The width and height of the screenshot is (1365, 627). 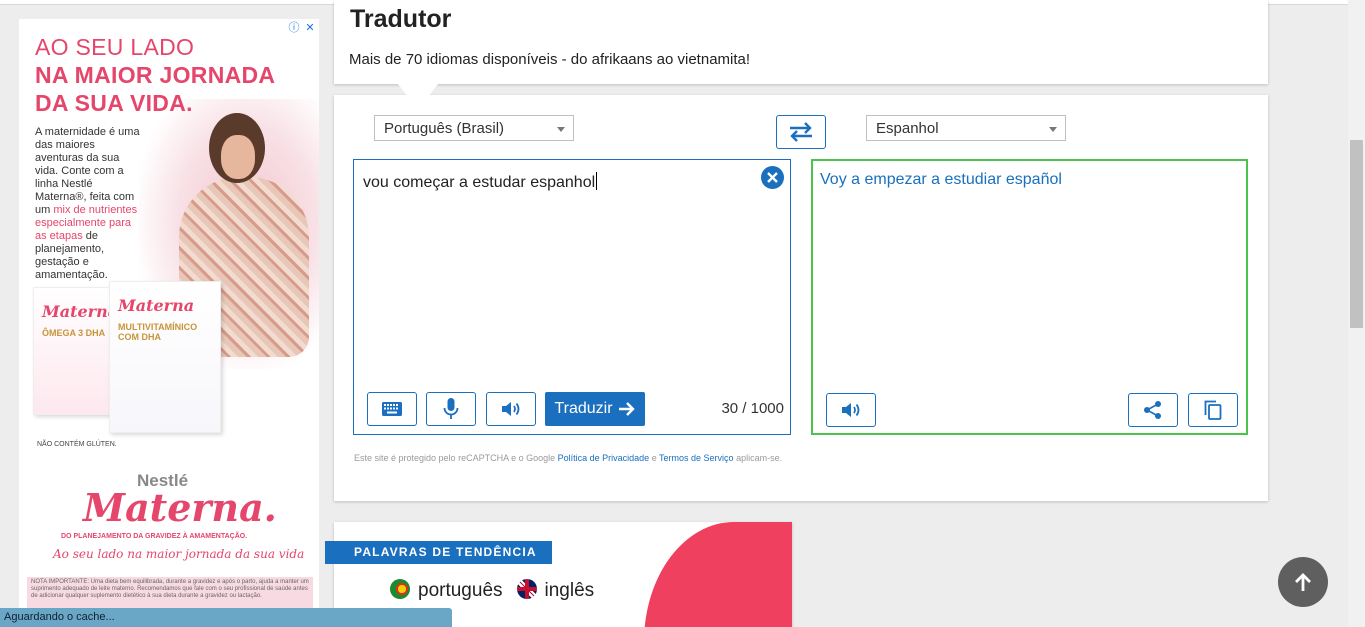 What do you see at coordinates (444, 128) in the screenshot?
I see `source-language-value: Português (Brasil)` at bounding box center [444, 128].